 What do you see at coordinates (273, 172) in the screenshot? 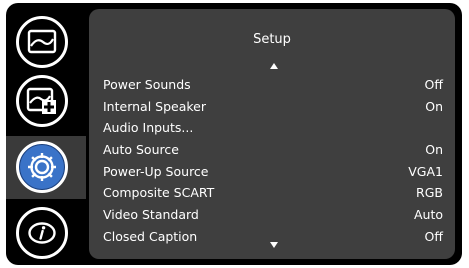
I see `menu-item-power-up-source: Power-Up Source VGA1` at bounding box center [273, 172].